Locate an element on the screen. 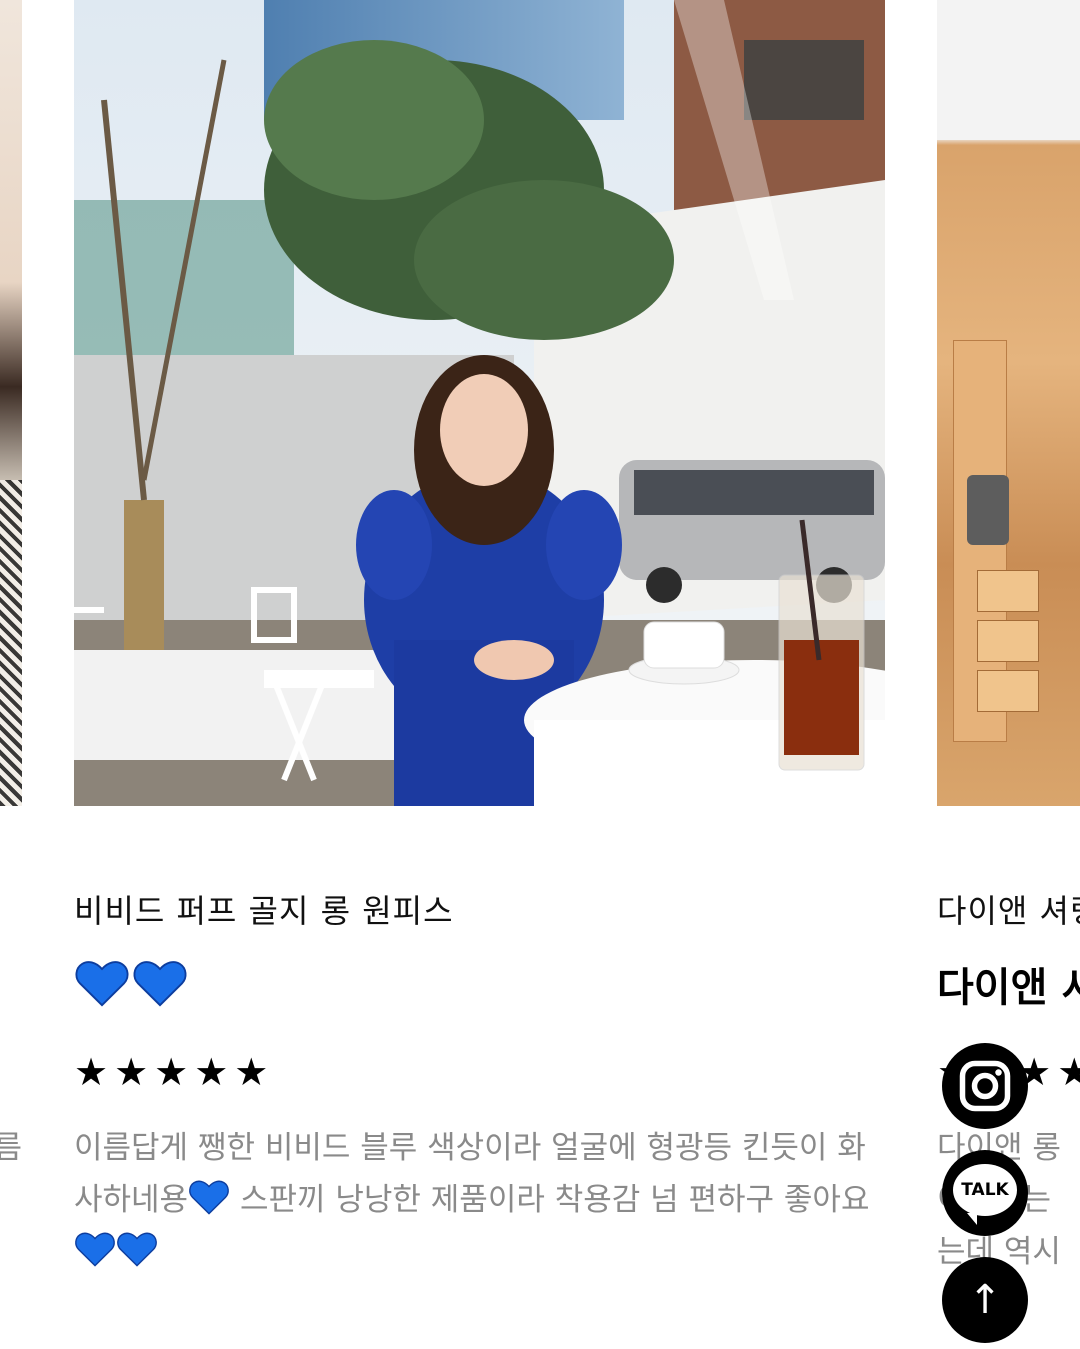 The width and height of the screenshot is (1080, 1349). instagram-icon is located at coordinates (985, 1086).